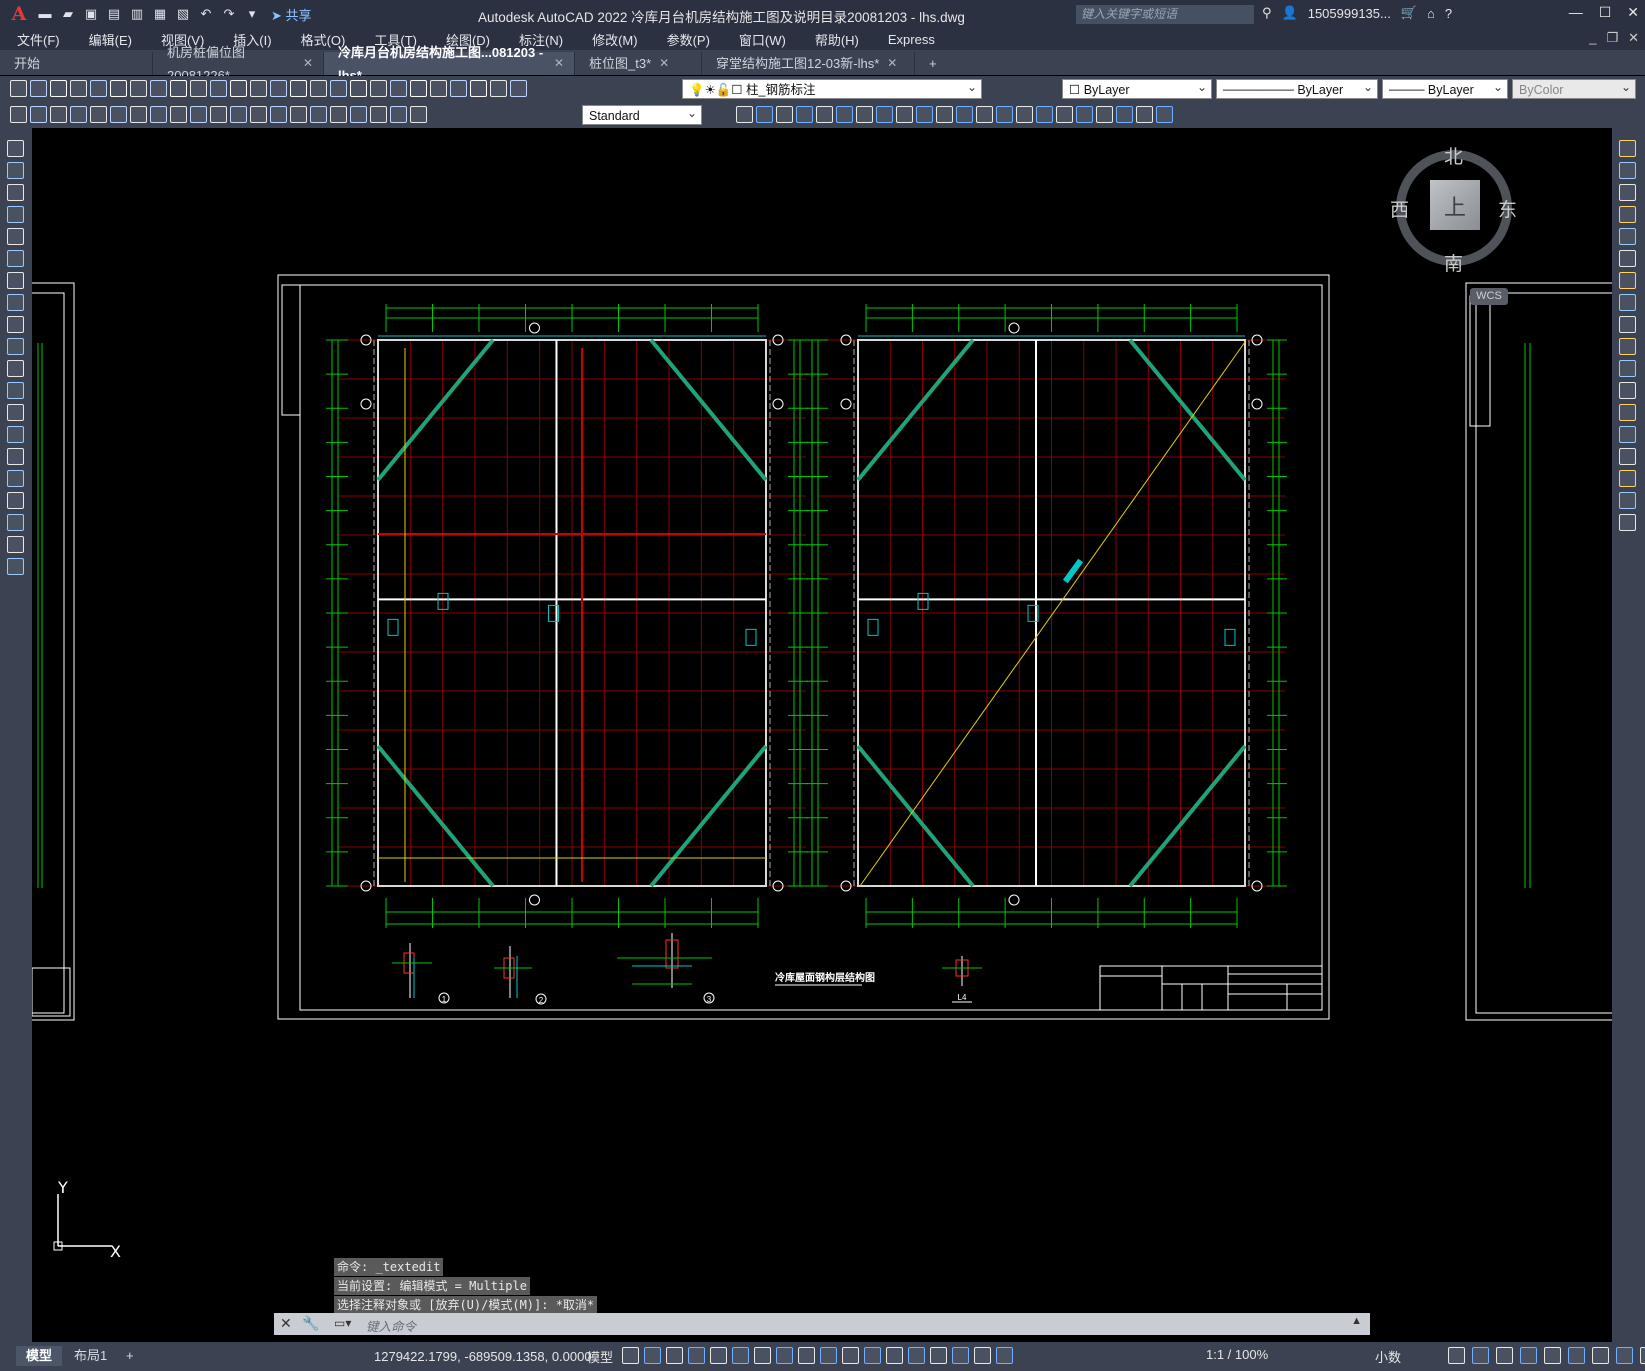  Describe the element at coordinates (828, 1355) in the screenshot. I see `lineweight-icon` at that location.